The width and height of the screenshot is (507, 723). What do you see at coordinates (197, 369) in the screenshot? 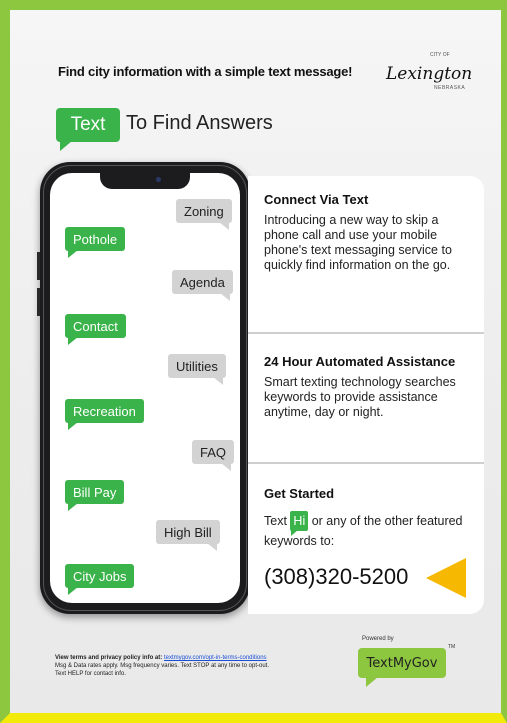
I see `keyword-bubble-utilities: Utilities` at bounding box center [197, 369].